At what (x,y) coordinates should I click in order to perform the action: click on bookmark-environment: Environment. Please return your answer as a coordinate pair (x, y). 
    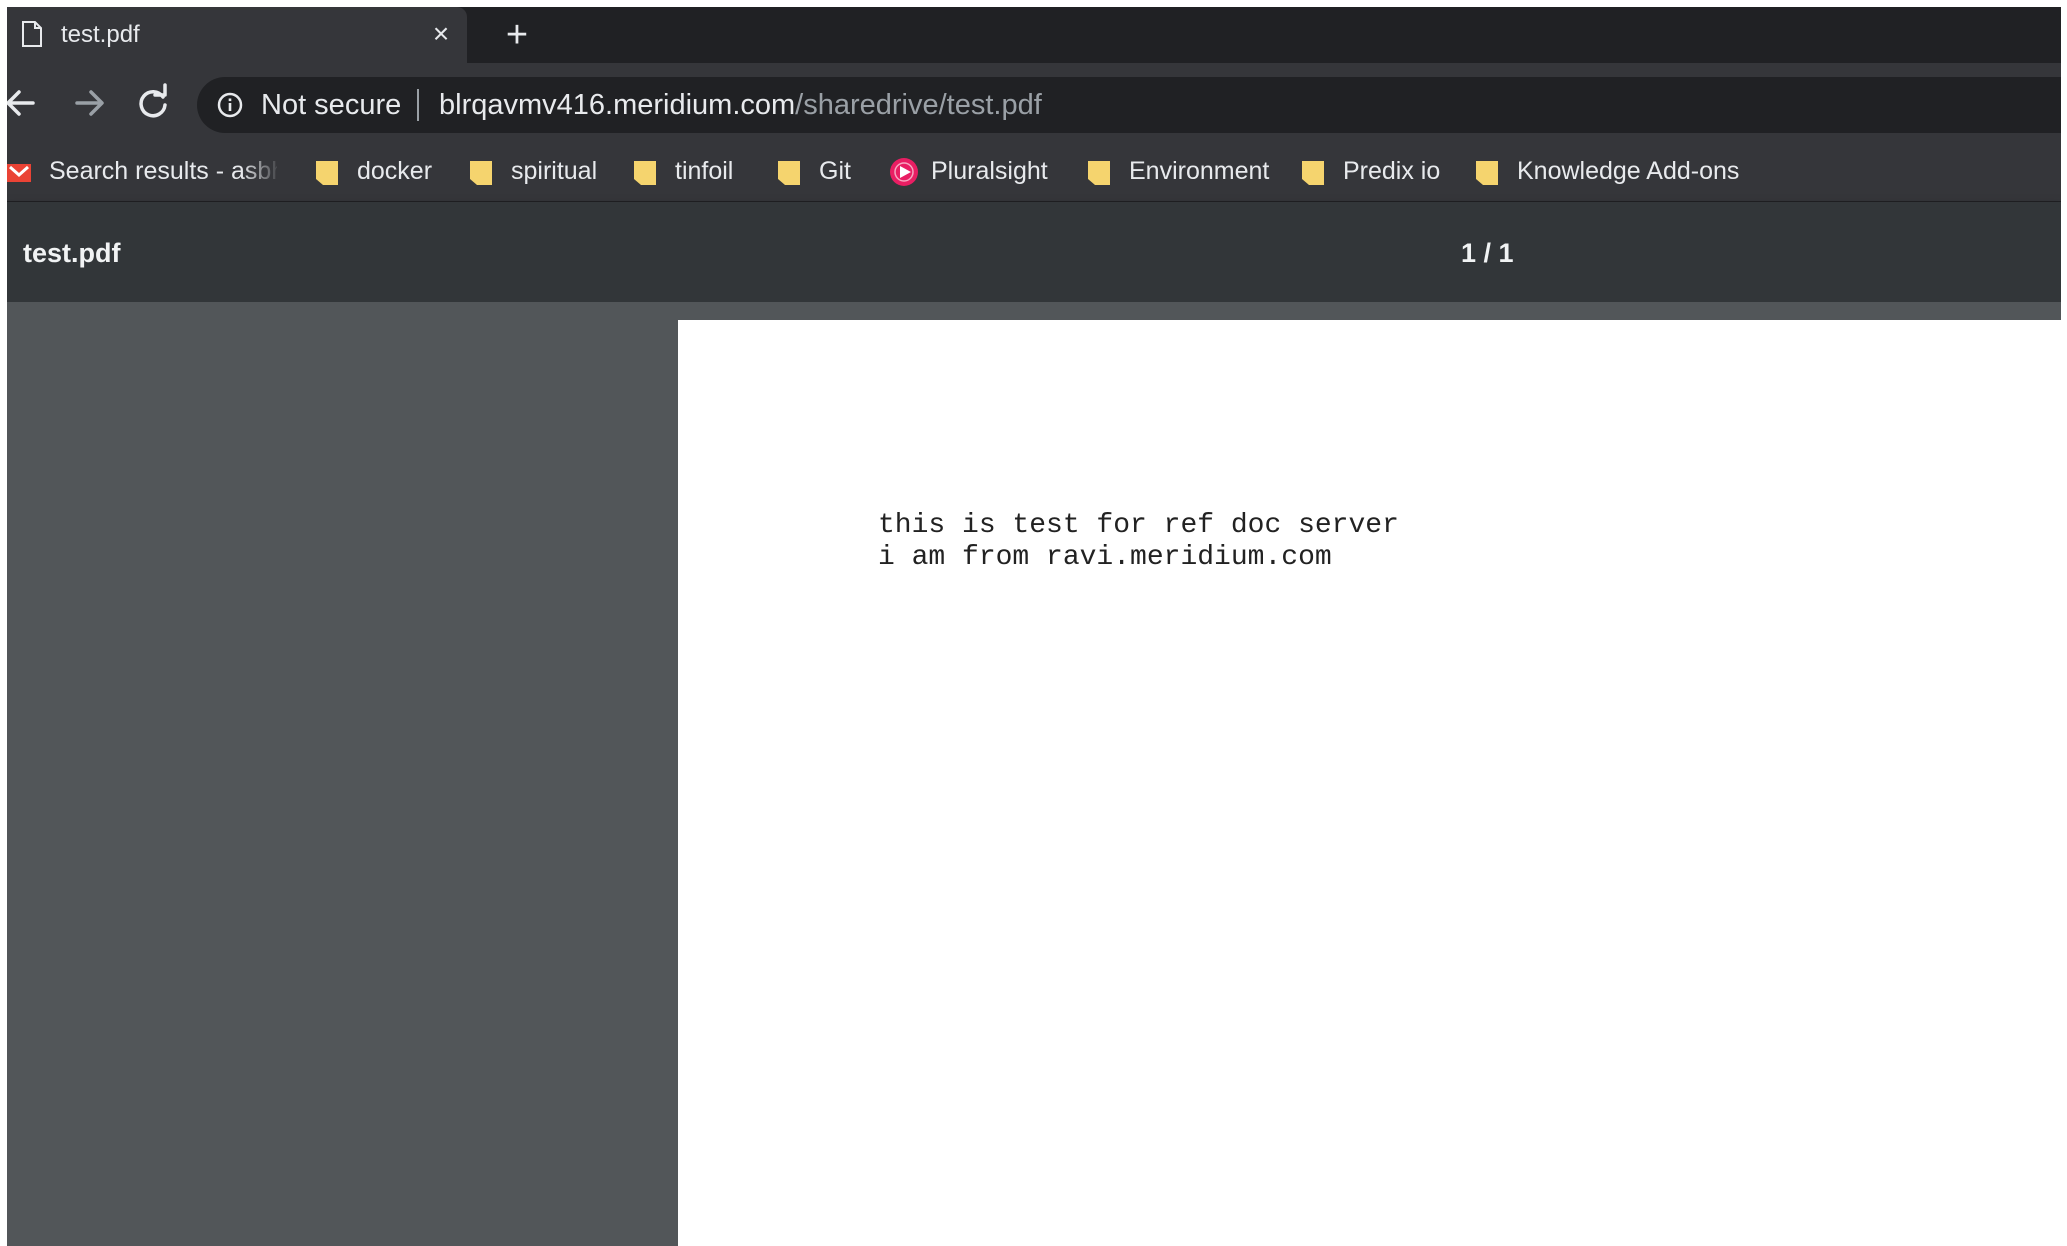
    Looking at the image, I should click on (1182, 172).